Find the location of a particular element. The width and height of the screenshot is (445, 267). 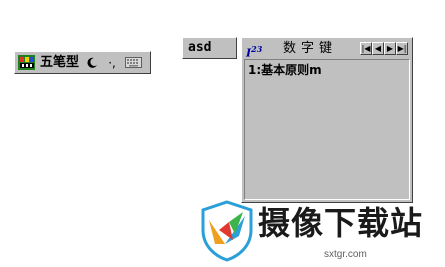

ime-status-bar: 五笔型 ·, is located at coordinates (82, 62).